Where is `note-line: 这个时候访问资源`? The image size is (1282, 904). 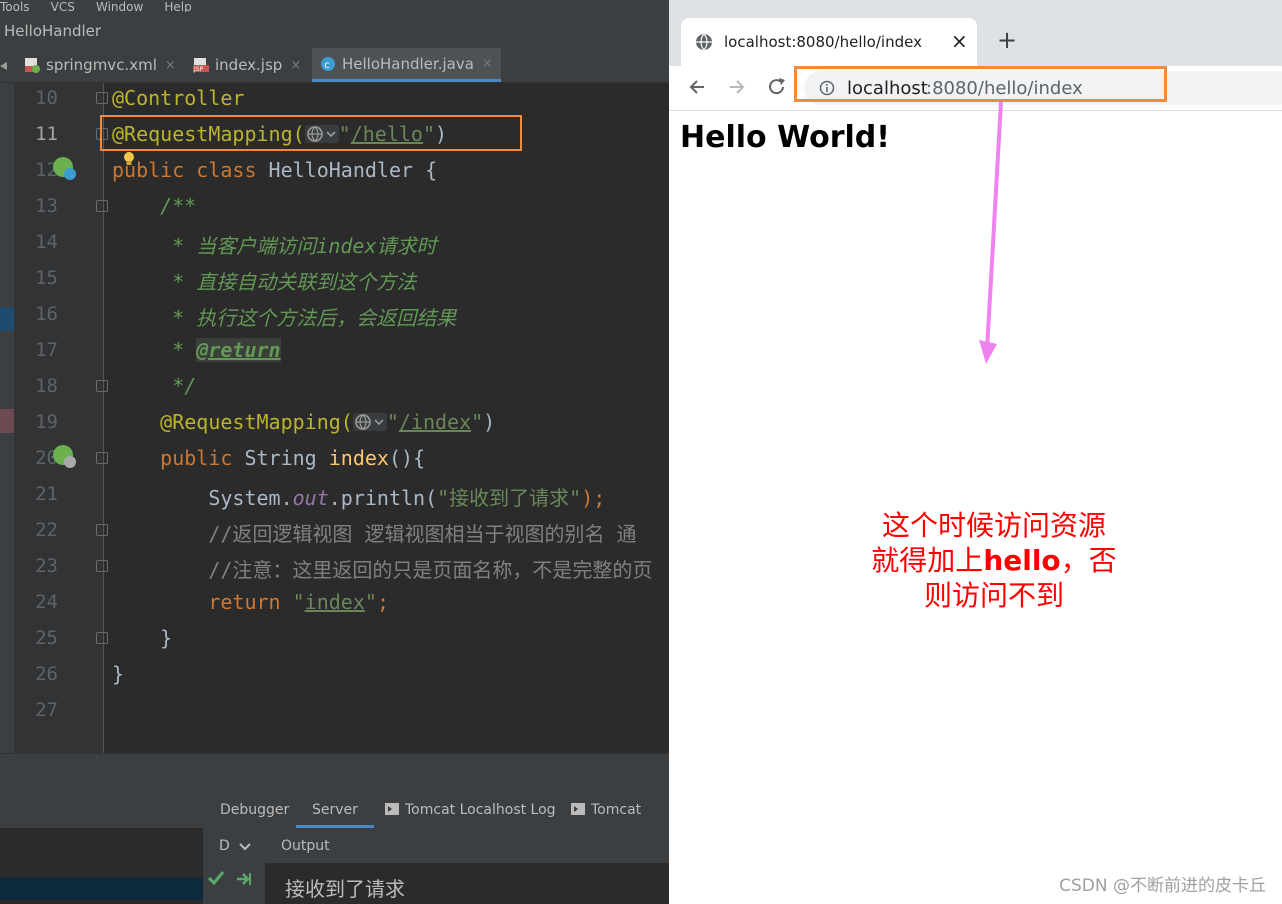
note-line: 这个时候访问资源 is located at coordinates (993, 525).